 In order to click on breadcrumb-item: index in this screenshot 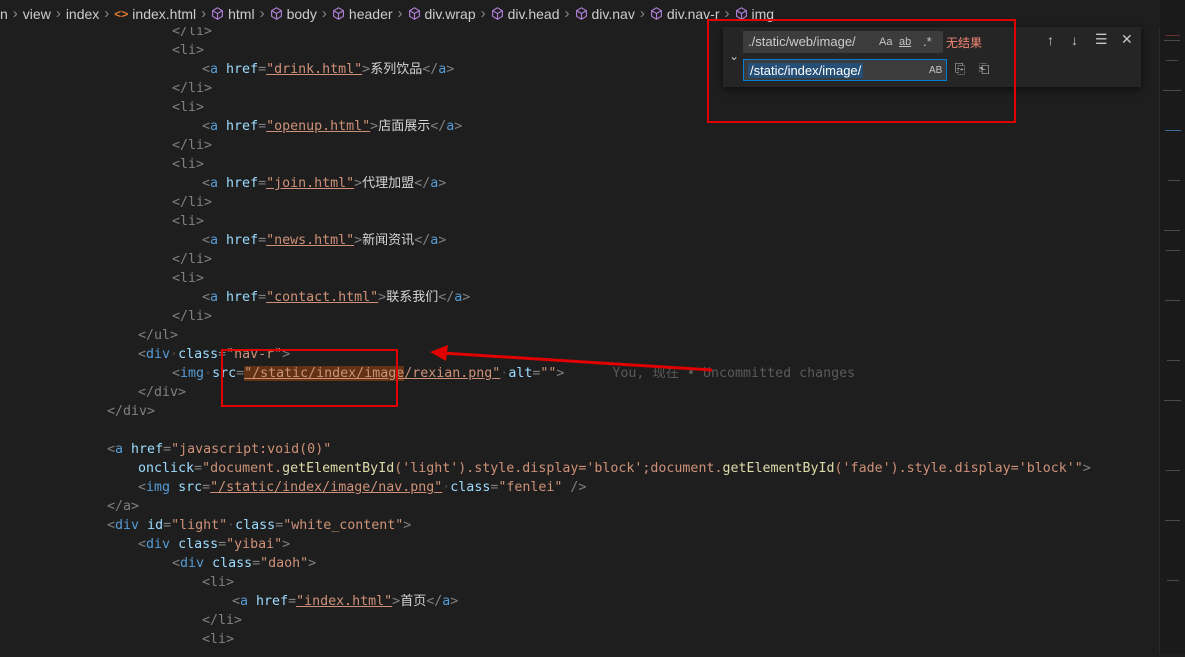, I will do `click(82, 14)`.